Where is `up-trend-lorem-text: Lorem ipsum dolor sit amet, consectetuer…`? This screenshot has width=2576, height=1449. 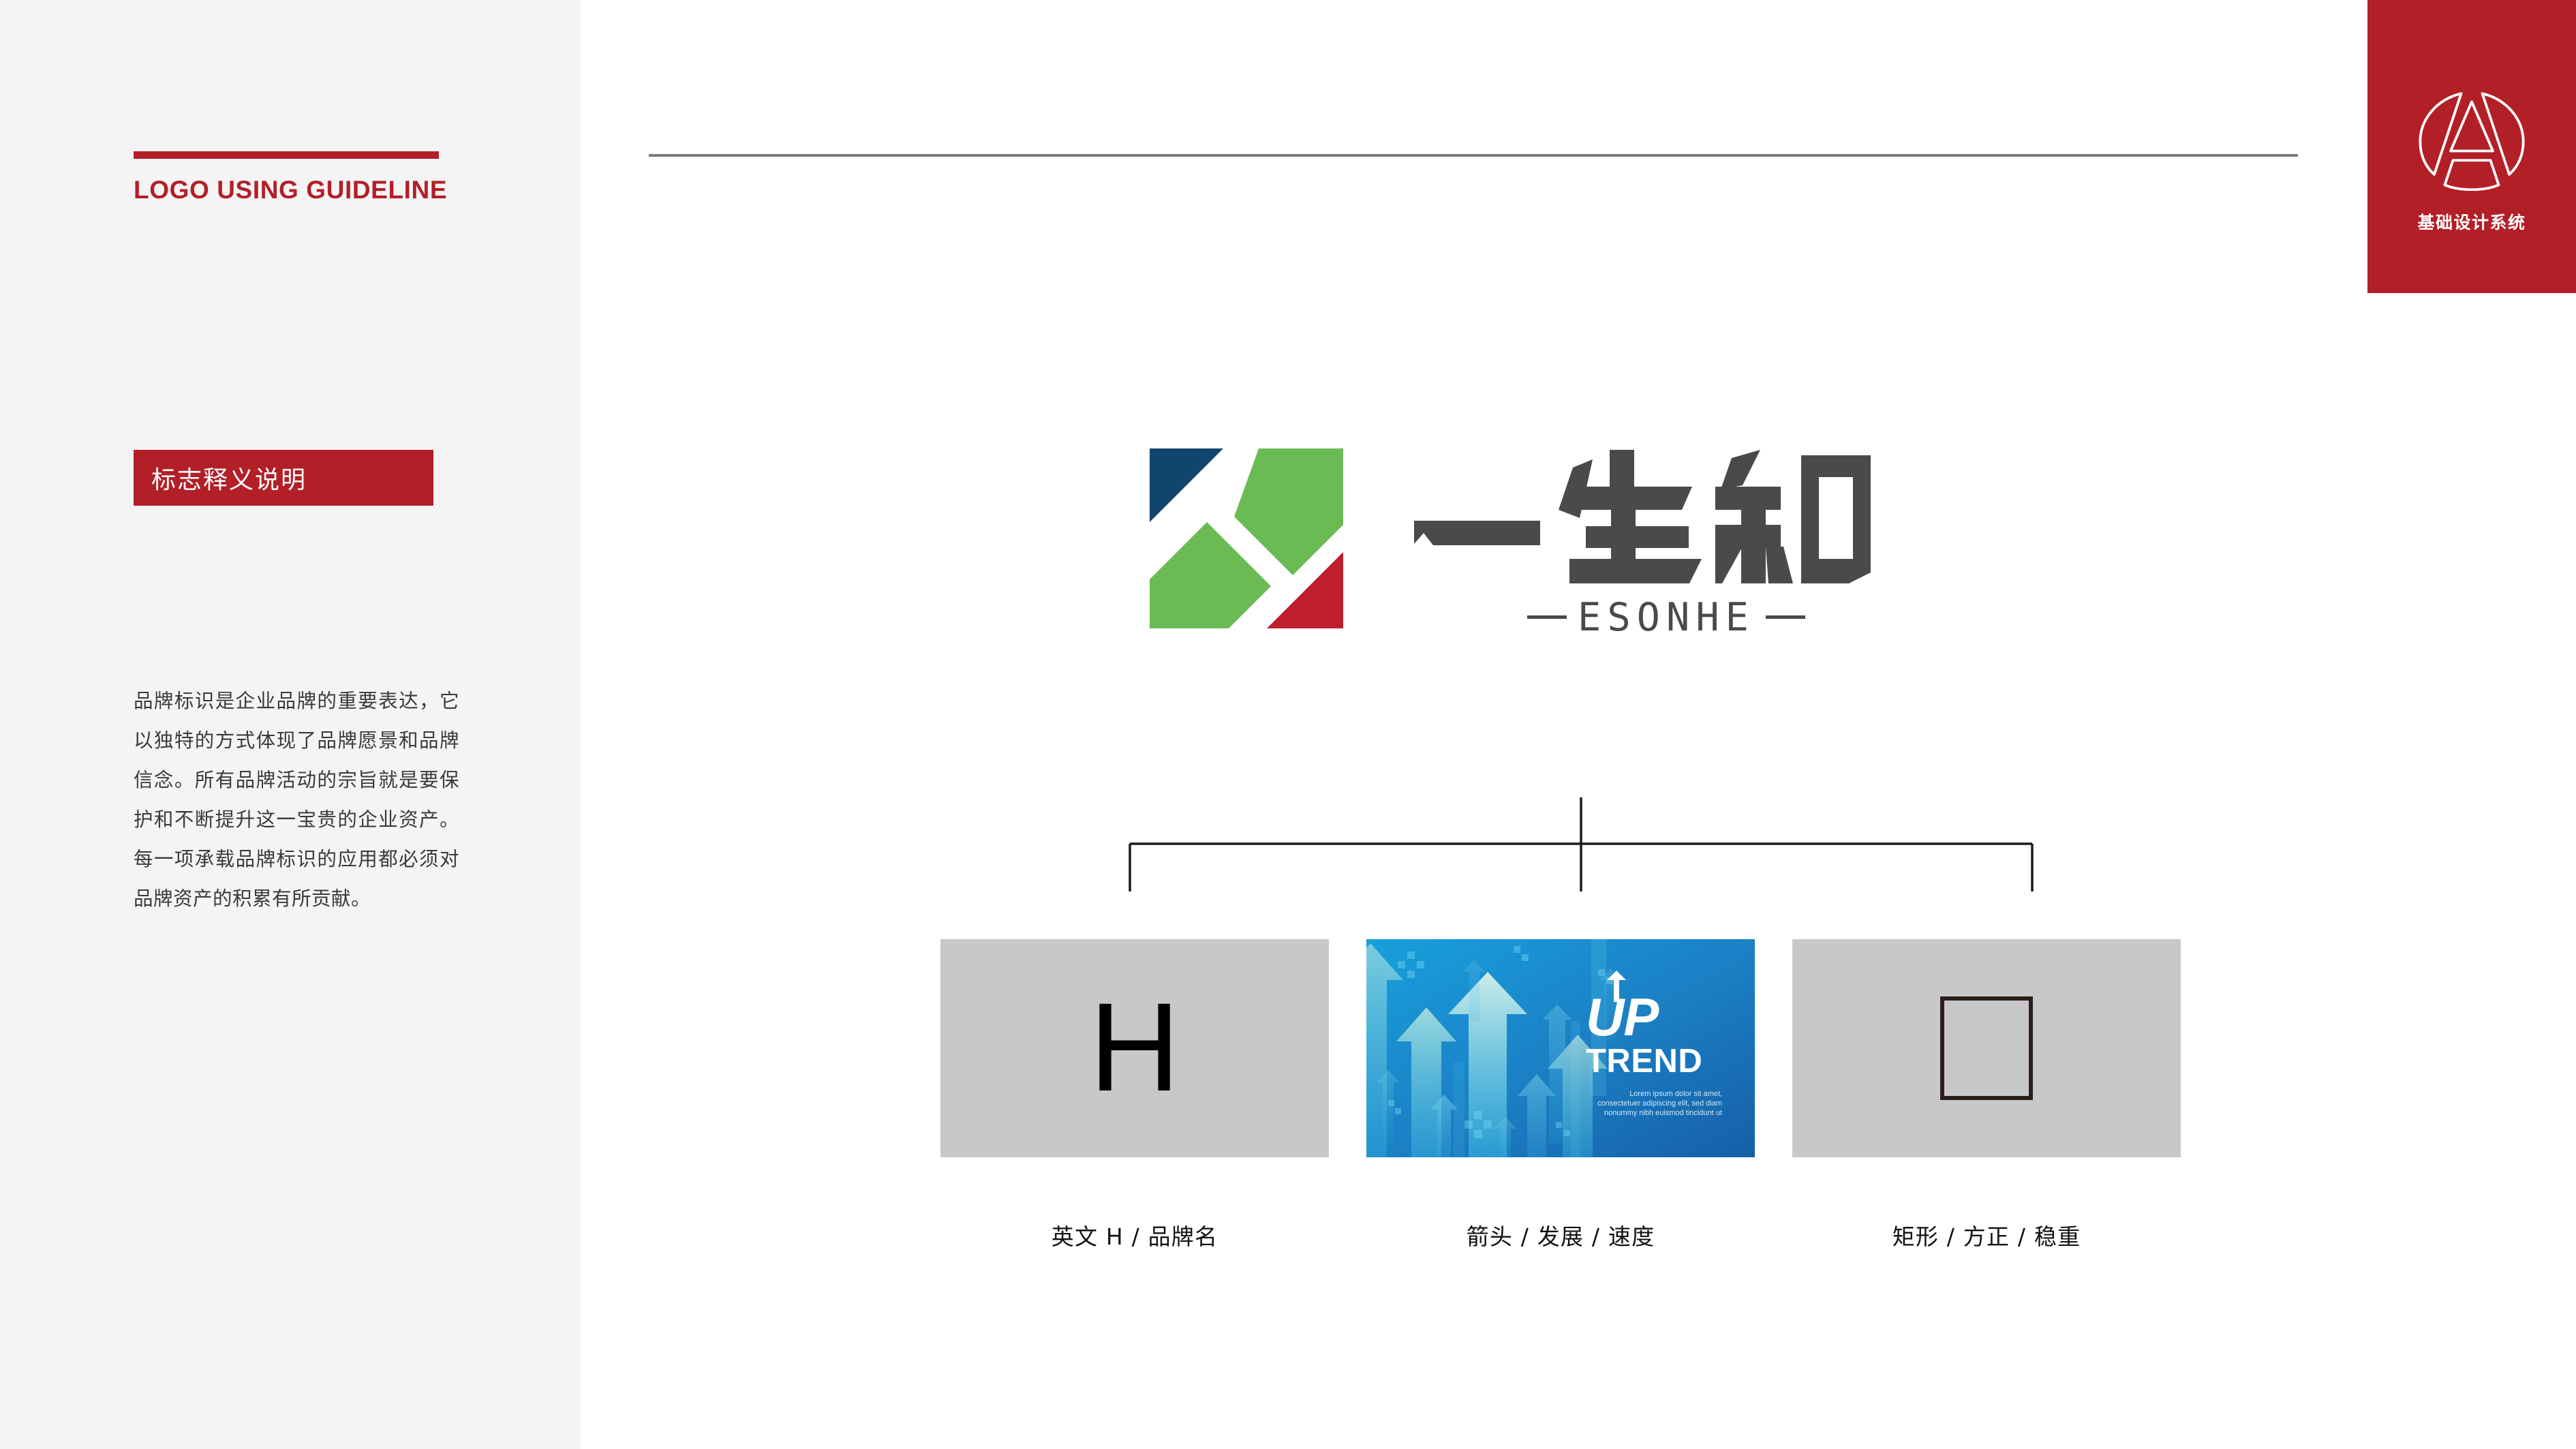 up-trend-lorem-text: Lorem ipsum dolor sit amet, consectetuer… is located at coordinates (1659, 1103).